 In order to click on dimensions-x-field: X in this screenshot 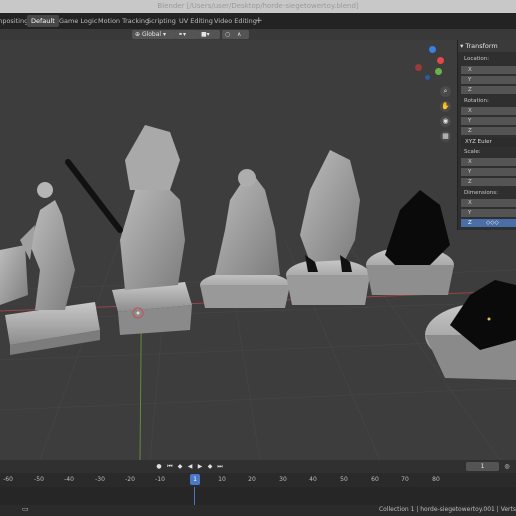, I will do `click(488, 203)`.